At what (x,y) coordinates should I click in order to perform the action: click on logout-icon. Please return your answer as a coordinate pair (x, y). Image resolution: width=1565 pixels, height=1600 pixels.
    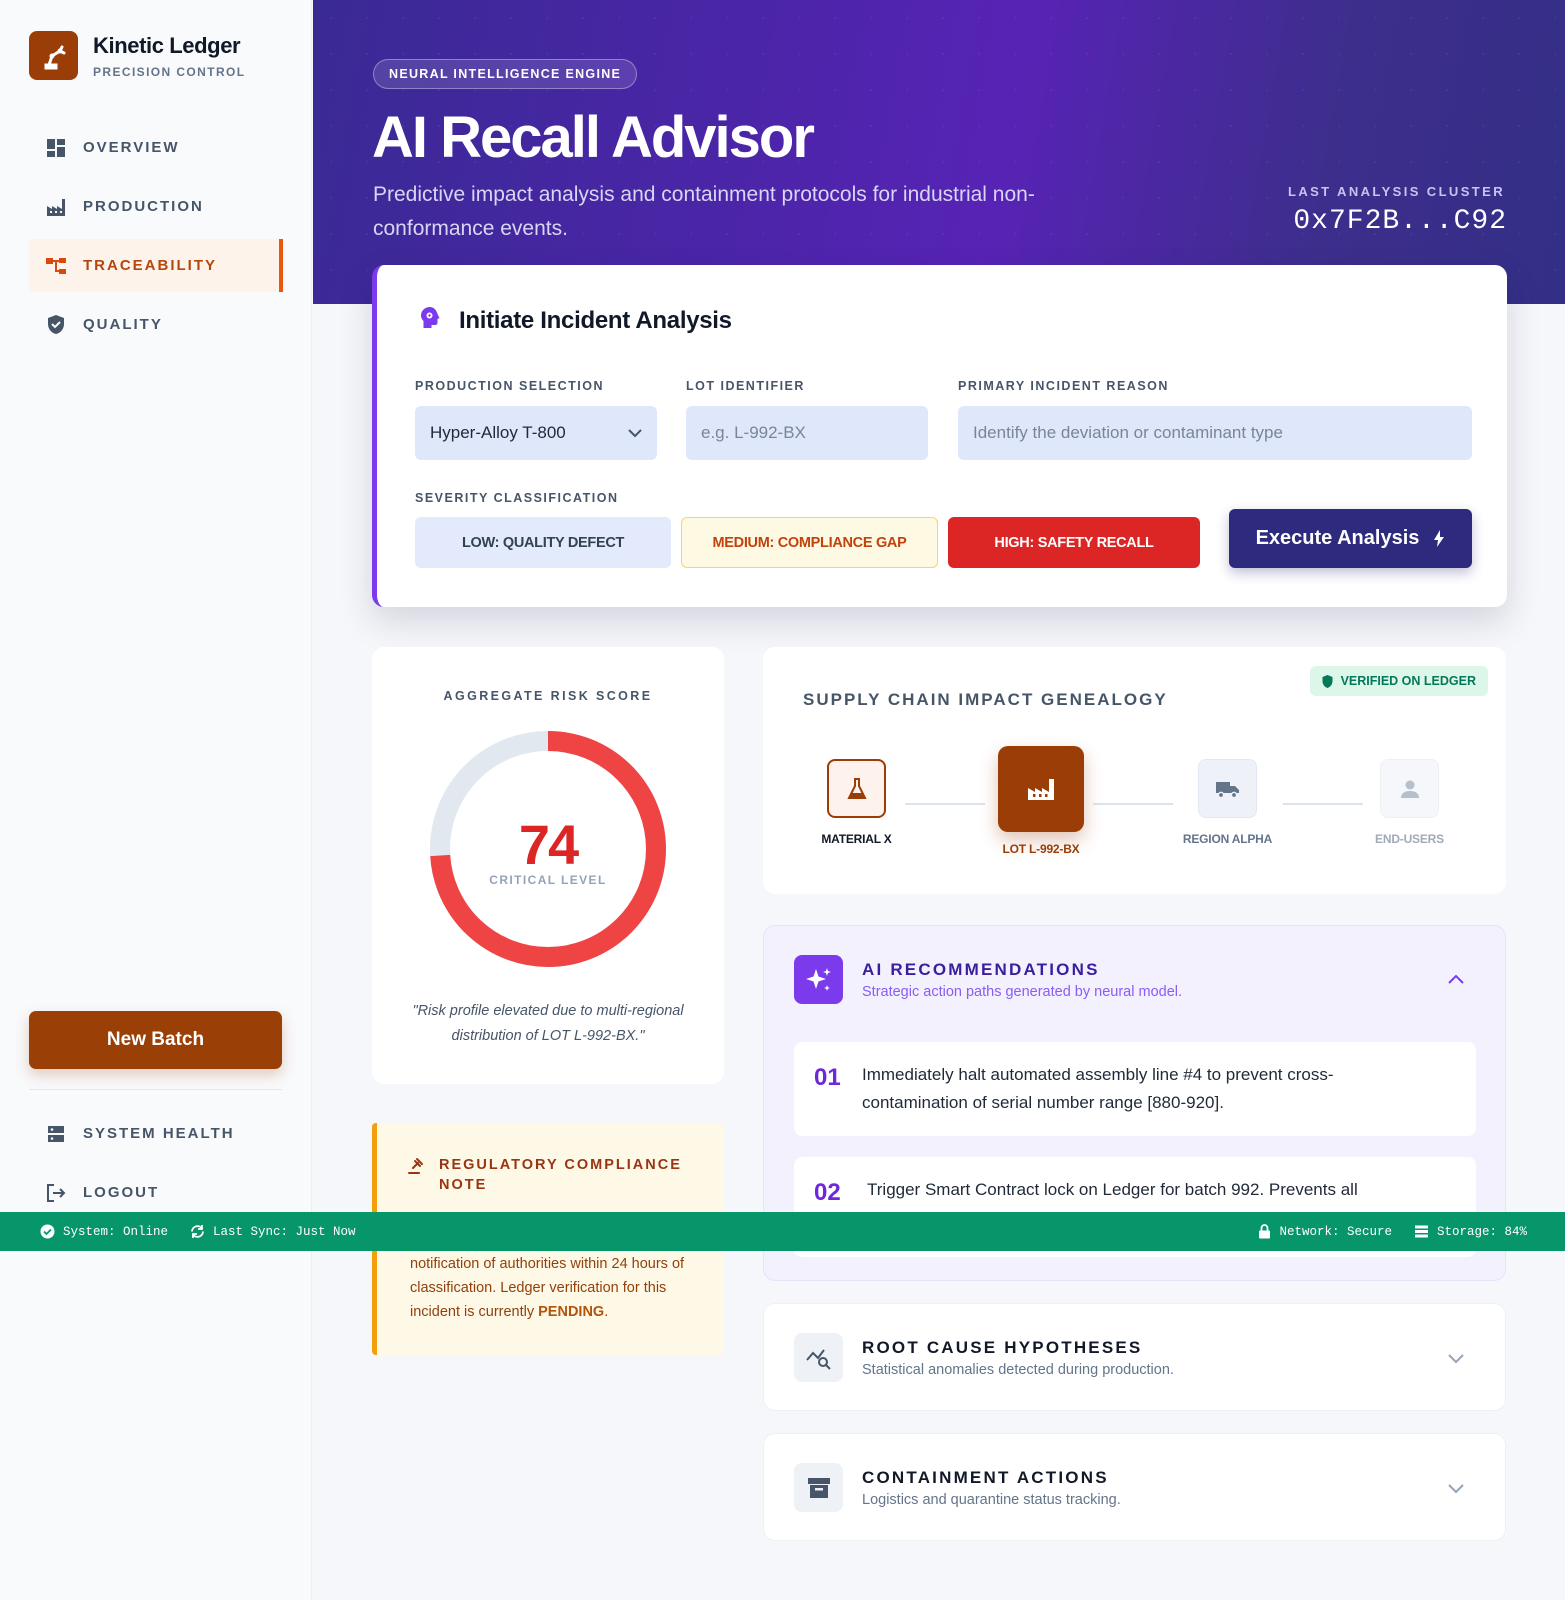
    Looking at the image, I should click on (56, 1193).